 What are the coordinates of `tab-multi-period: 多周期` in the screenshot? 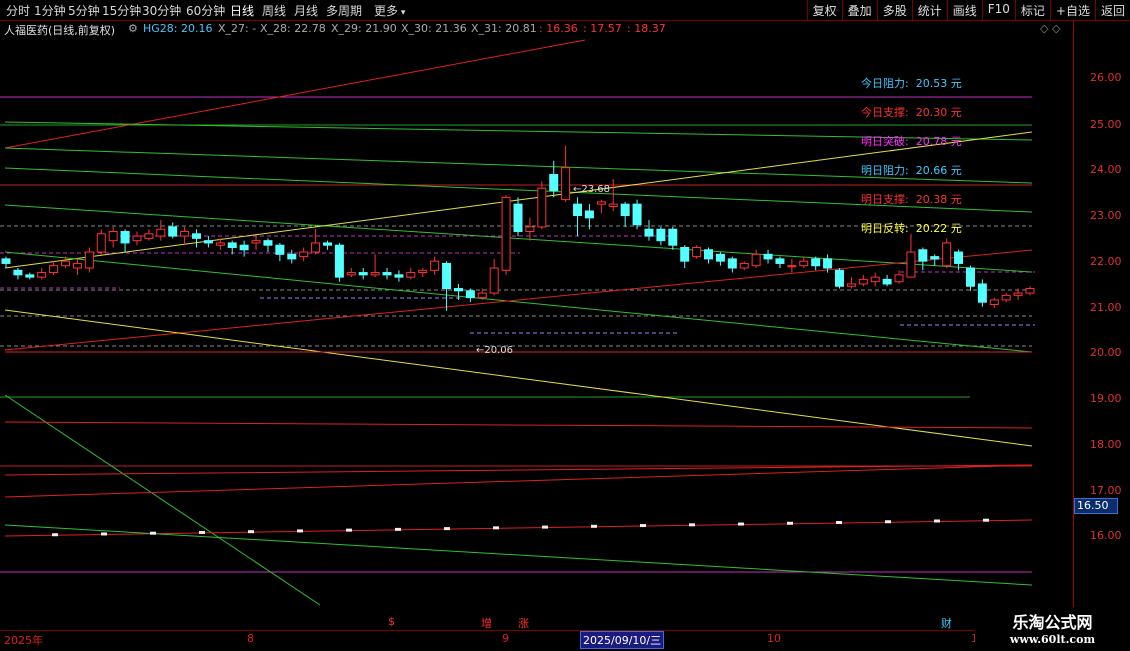 It's located at (344, 10).